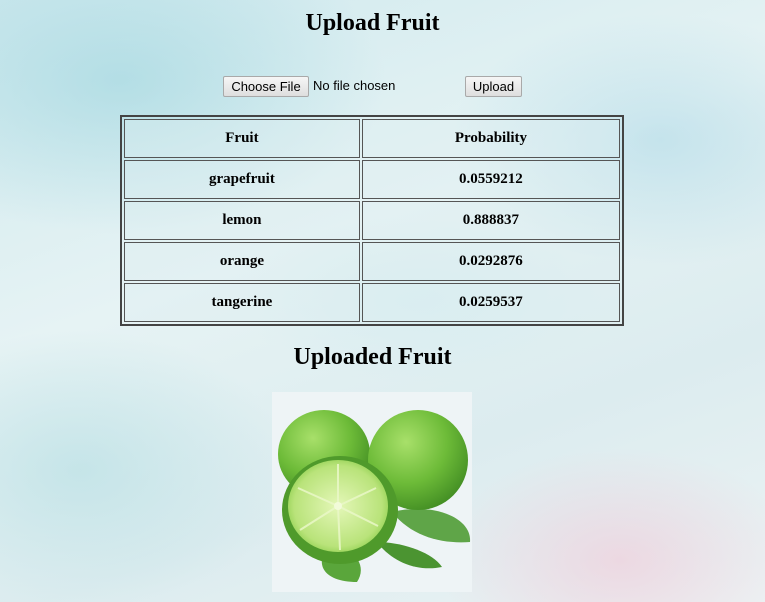 The height and width of the screenshot is (602, 765). Describe the element at coordinates (242, 179) in the screenshot. I see `fruit-cell: grapefruit` at that location.